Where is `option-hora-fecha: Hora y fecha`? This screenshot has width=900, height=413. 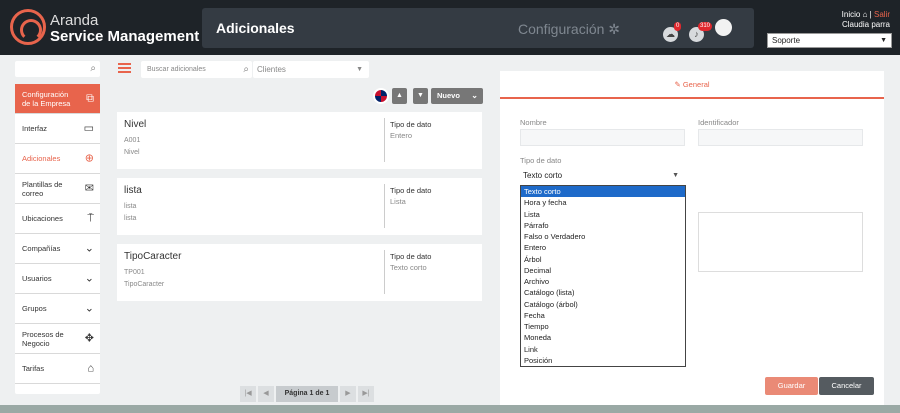
option-hora-fecha: Hora y fecha is located at coordinates (603, 202).